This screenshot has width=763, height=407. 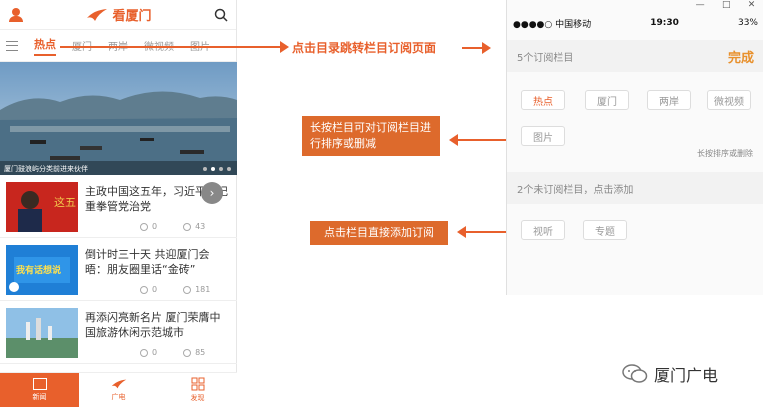 I want to click on broadcast-icon, so click(x=118, y=384).